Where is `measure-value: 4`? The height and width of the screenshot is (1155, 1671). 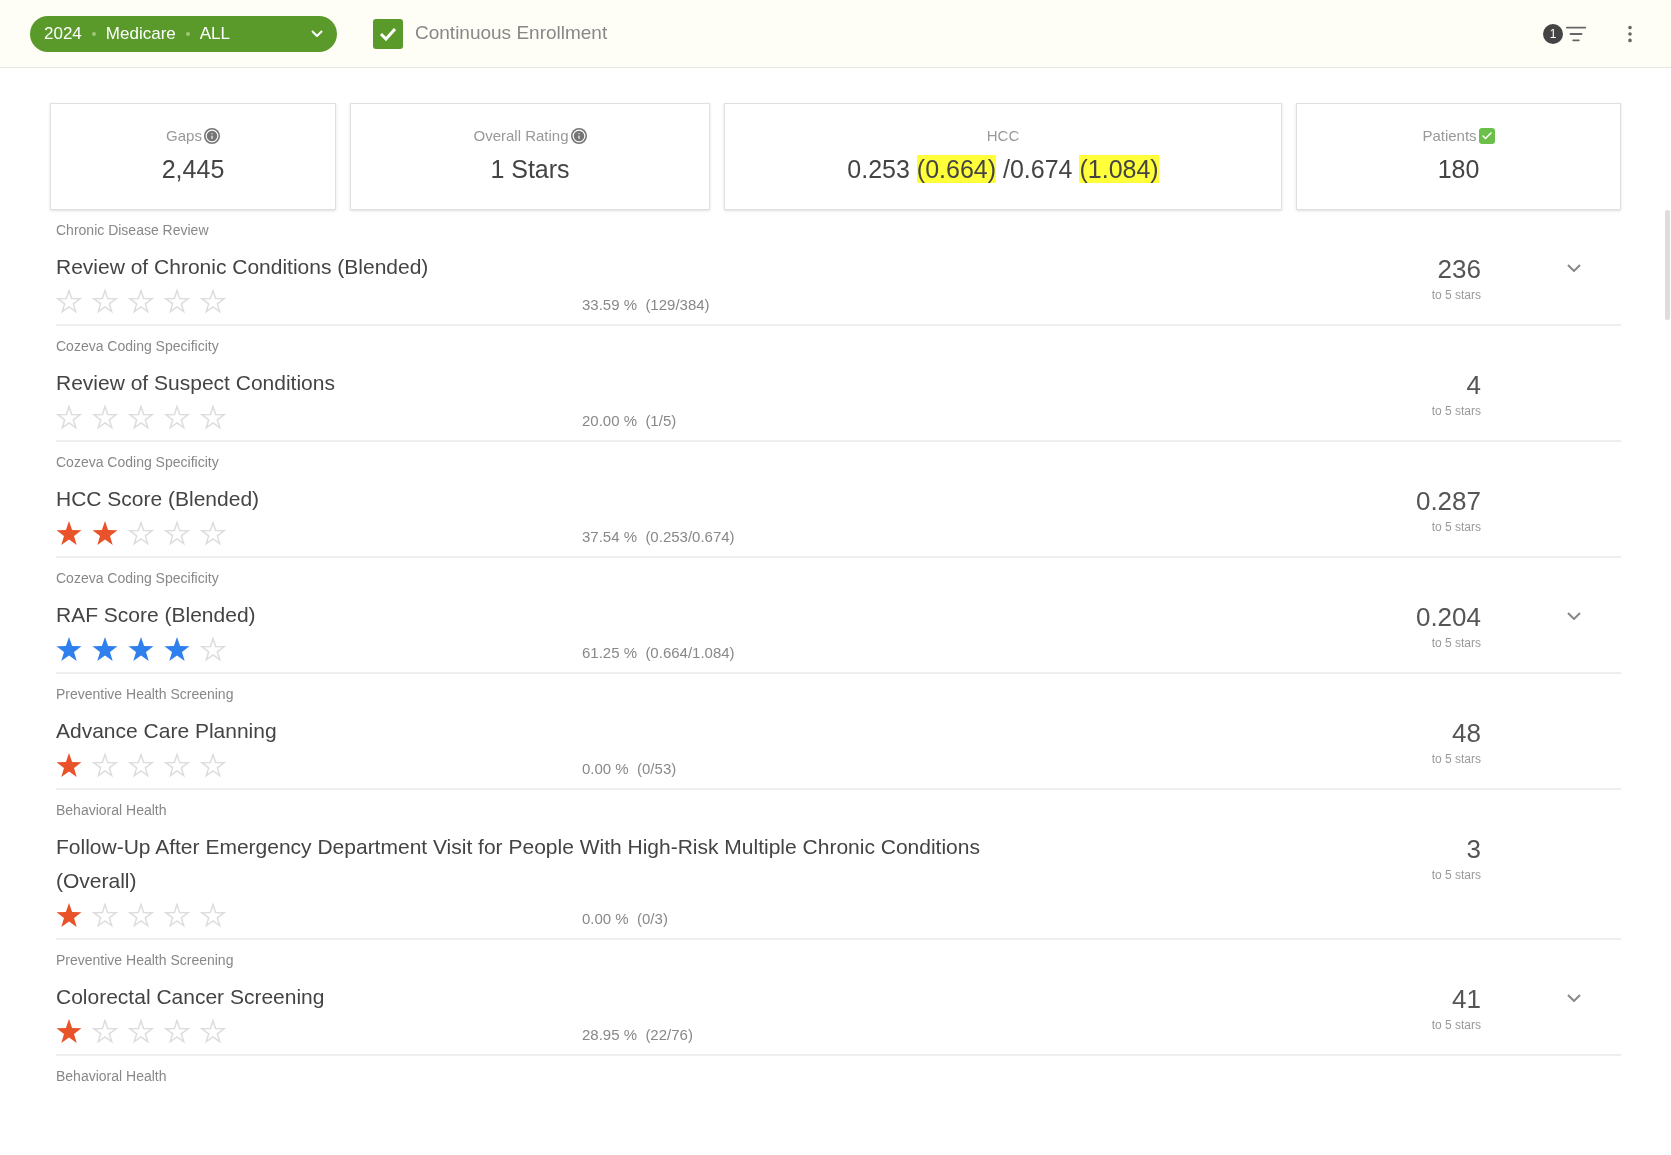 measure-value: 4 is located at coordinates (1473, 385).